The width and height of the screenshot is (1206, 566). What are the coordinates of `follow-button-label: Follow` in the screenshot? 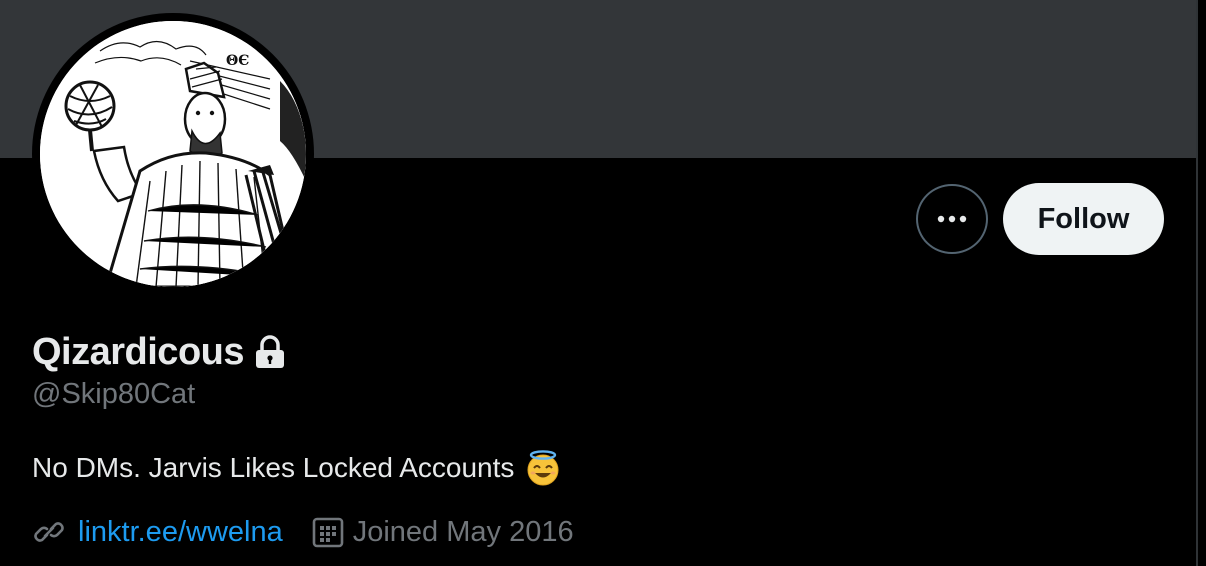 It's located at (1083, 218).